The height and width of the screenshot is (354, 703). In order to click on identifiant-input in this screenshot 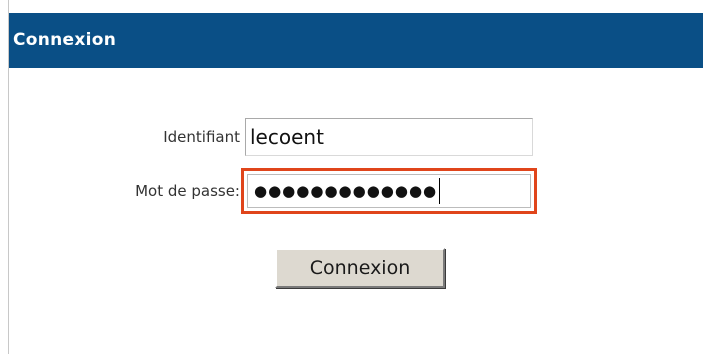, I will do `click(389, 137)`.